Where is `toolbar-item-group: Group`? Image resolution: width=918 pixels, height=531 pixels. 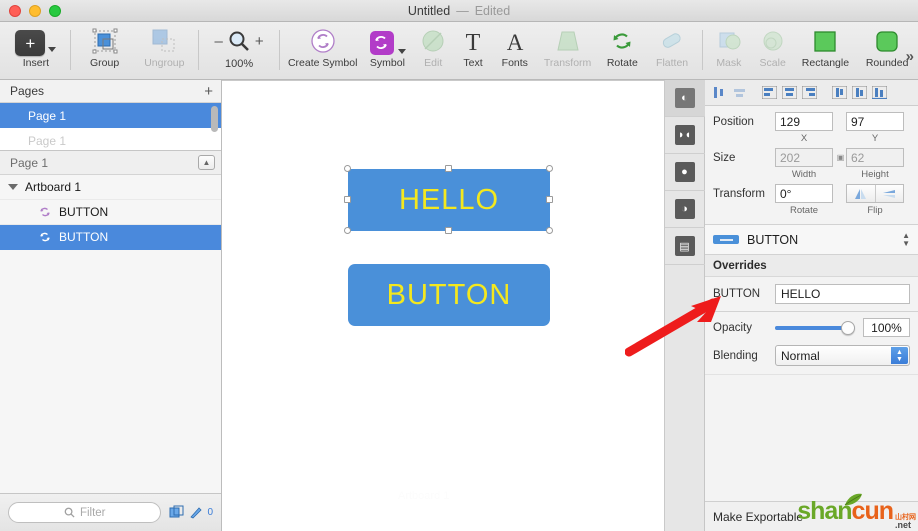 toolbar-item-group: Group is located at coordinates (105, 50).